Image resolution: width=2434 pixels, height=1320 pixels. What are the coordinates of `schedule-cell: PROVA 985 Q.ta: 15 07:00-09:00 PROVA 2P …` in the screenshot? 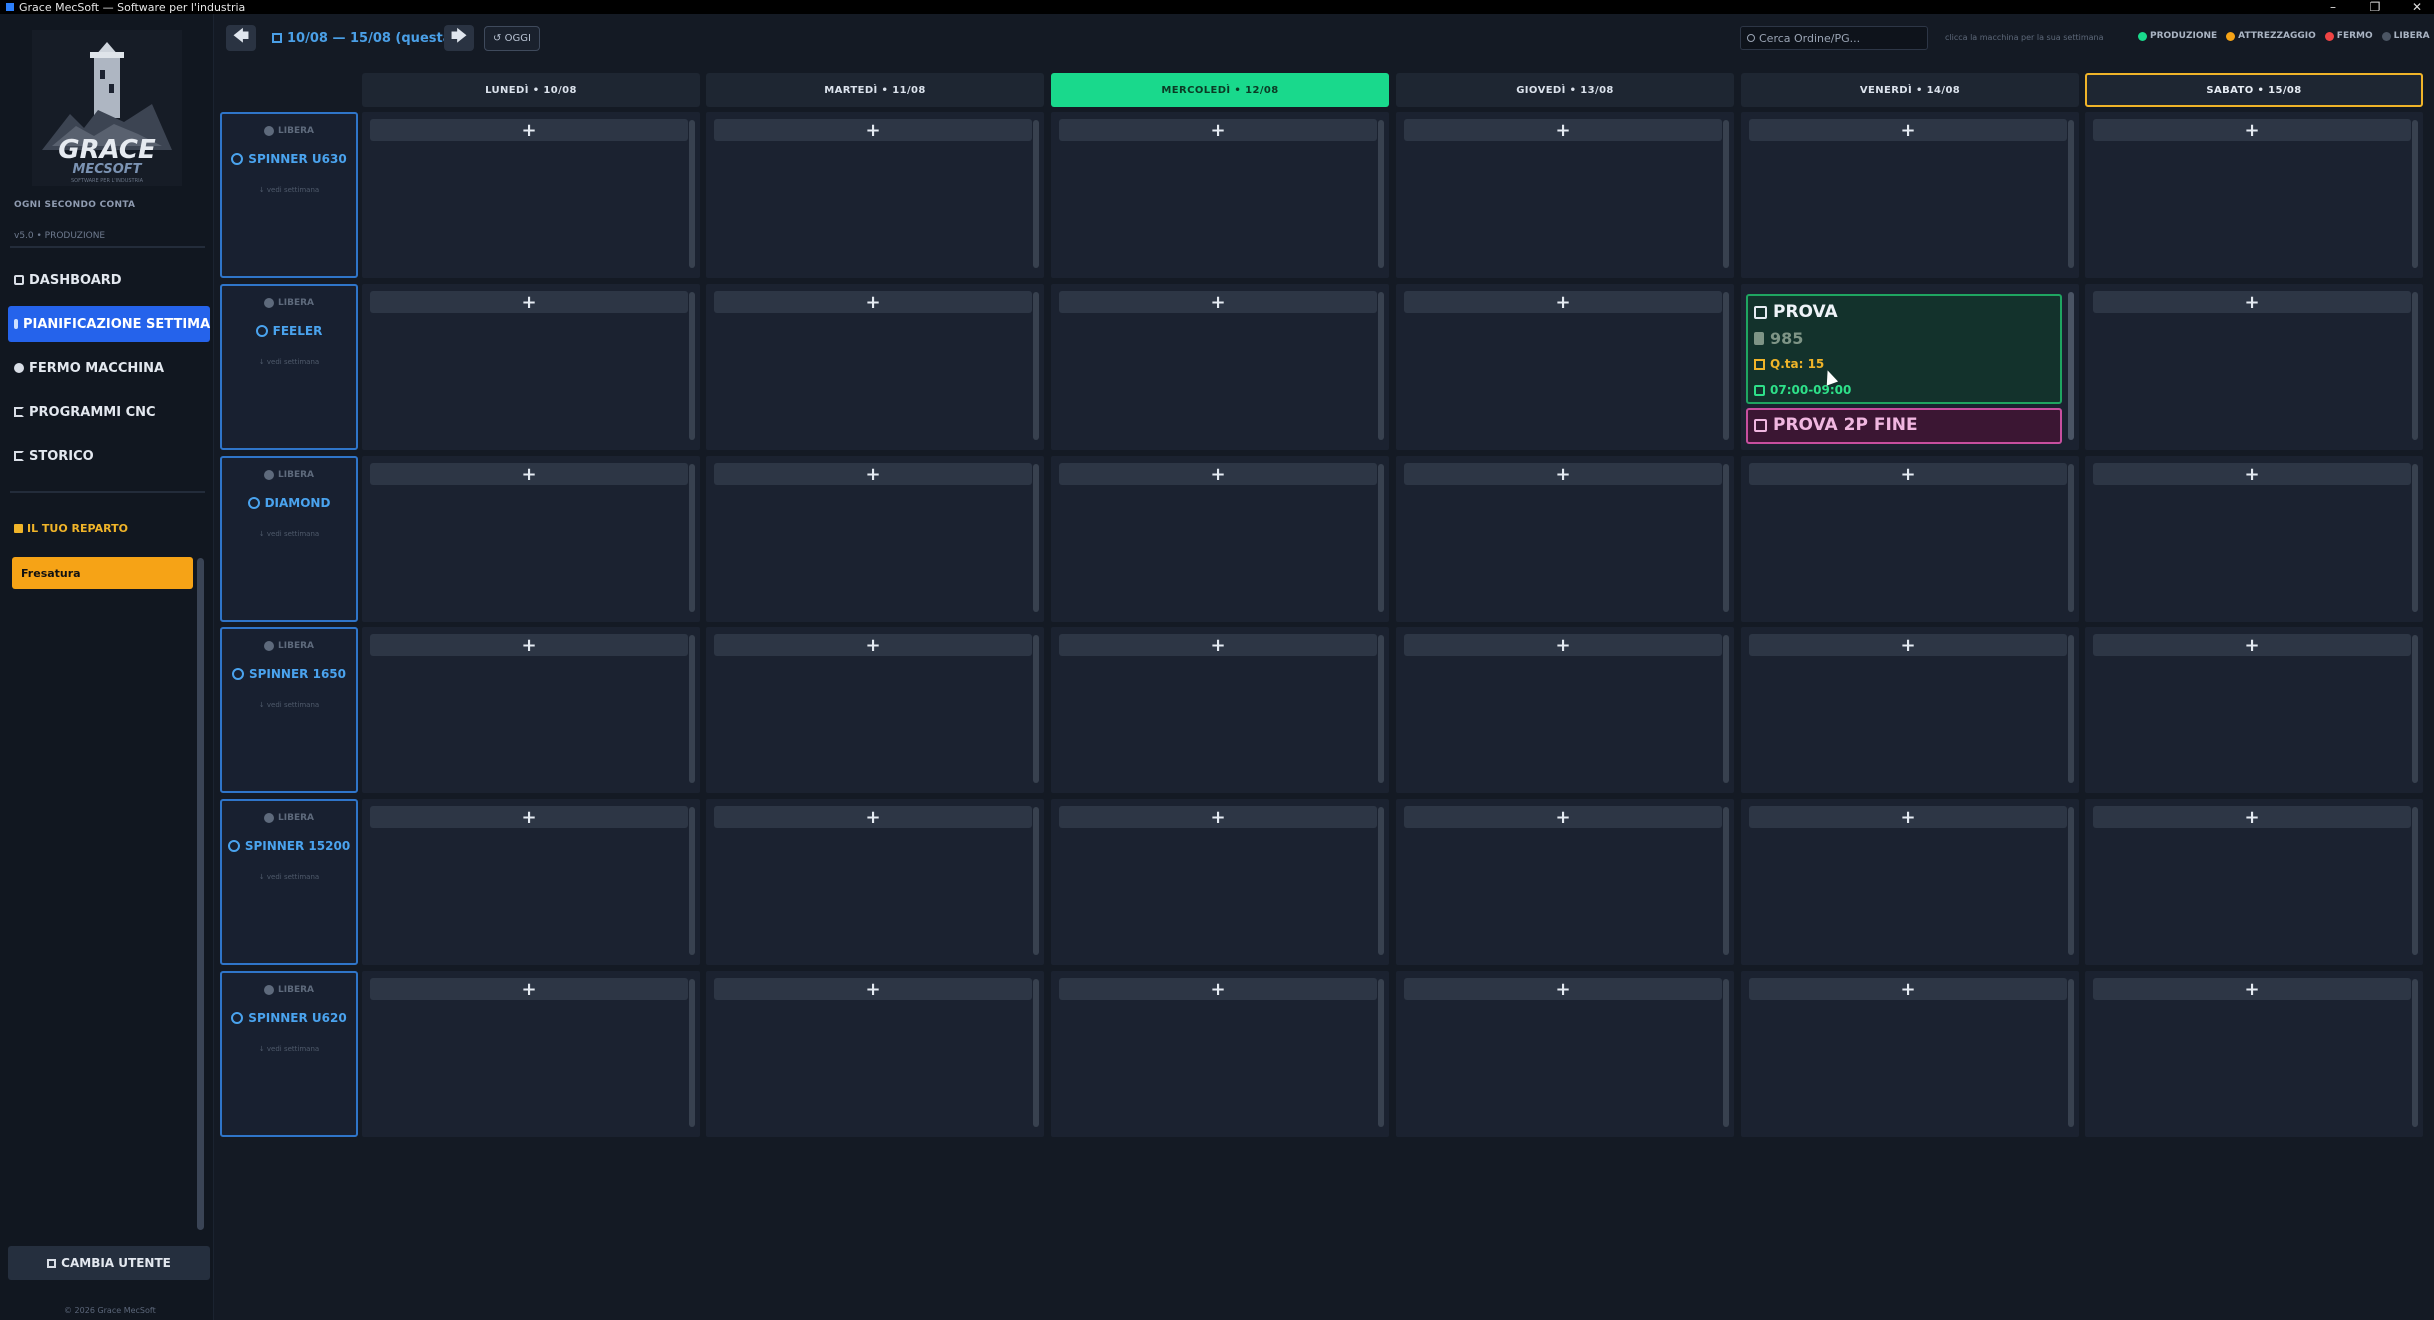 It's located at (1910, 367).